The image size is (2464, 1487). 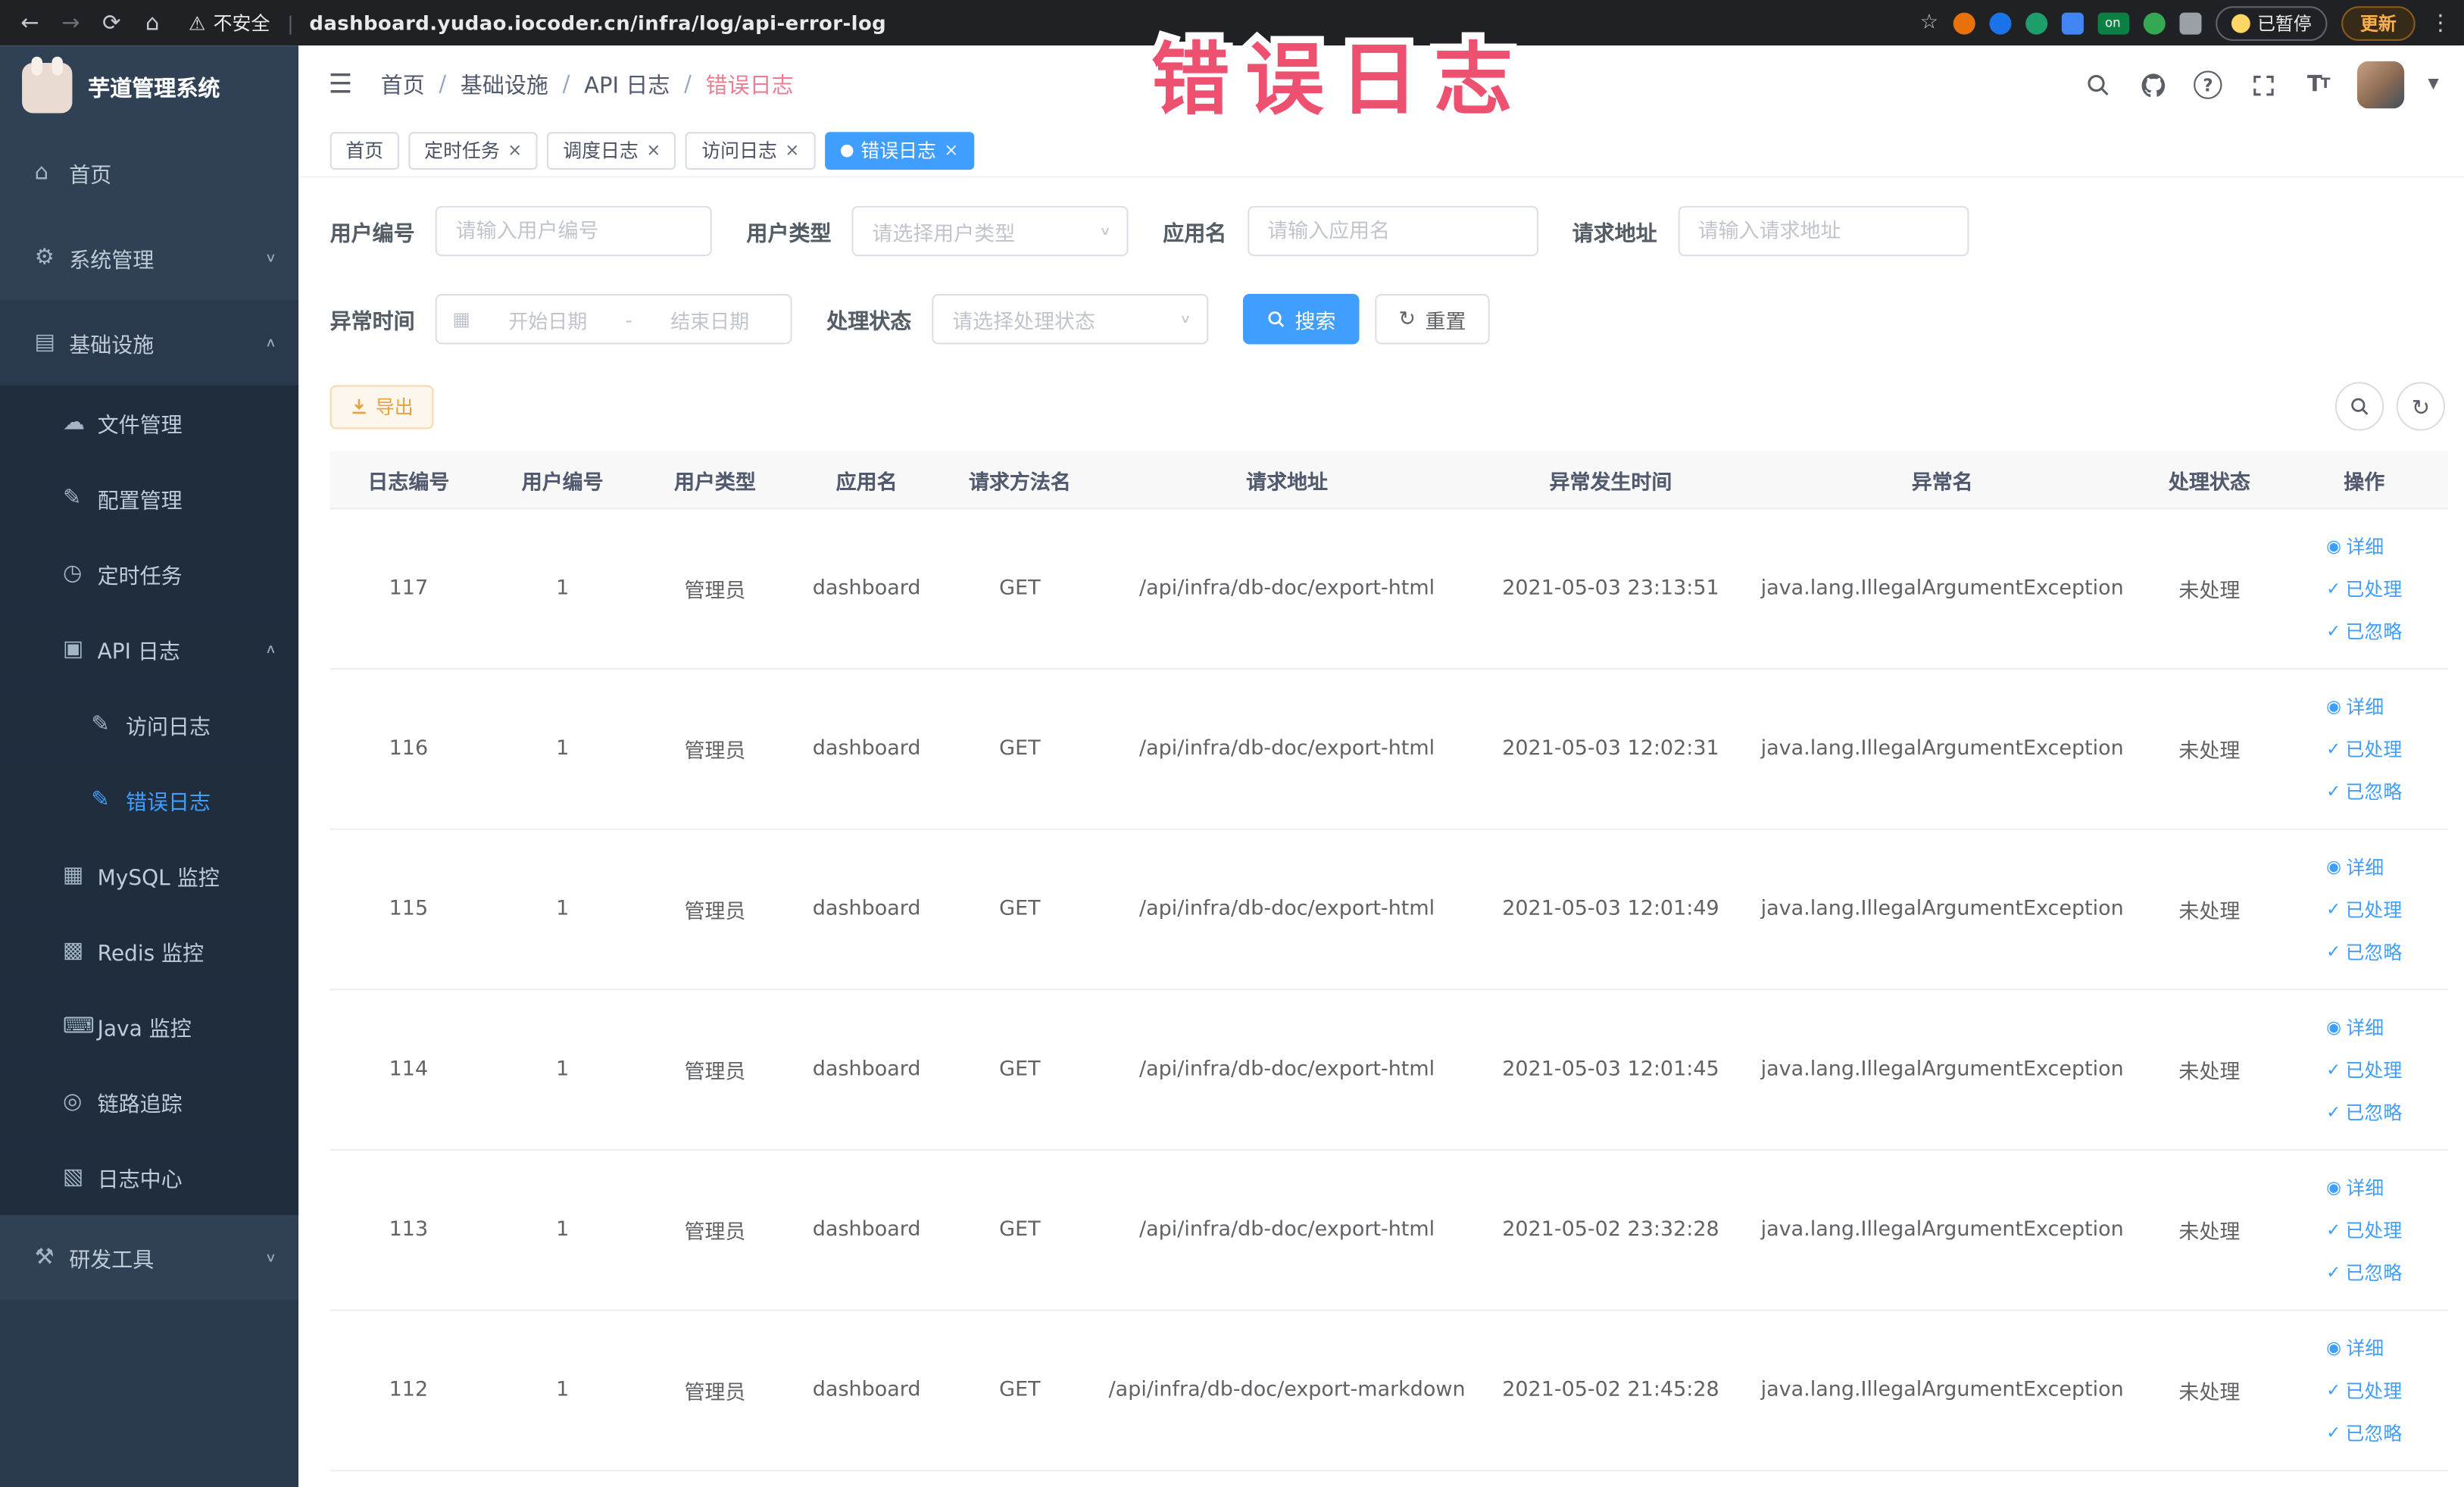 What do you see at coordinates (990, 231) in the screenshot?
I see `user-type-select: 请选择用户类型` at bounding box center [990, 231].